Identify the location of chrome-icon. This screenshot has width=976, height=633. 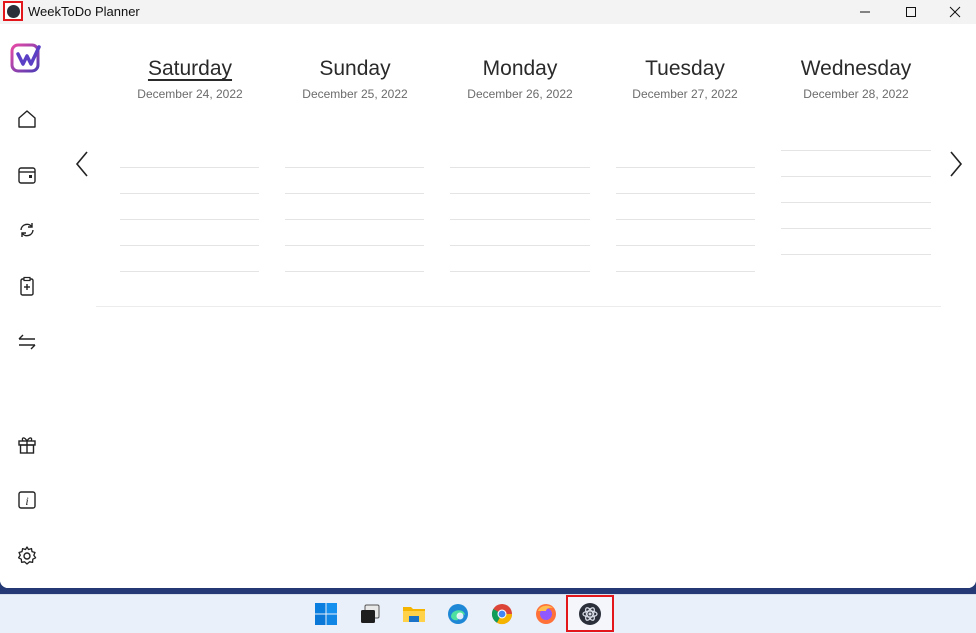
(502, 614).